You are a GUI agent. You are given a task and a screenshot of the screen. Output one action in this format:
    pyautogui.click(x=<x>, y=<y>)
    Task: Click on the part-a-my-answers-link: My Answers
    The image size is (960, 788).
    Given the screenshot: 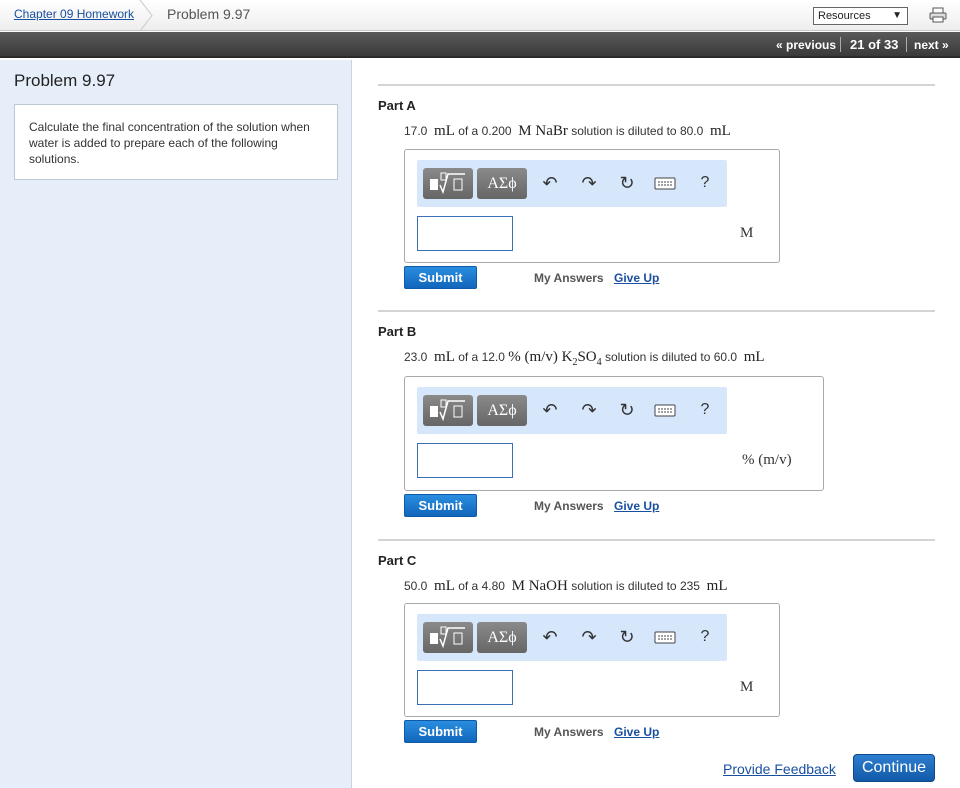 What is the action you would take?
    pyautogui.click(x=569, y=278)
    